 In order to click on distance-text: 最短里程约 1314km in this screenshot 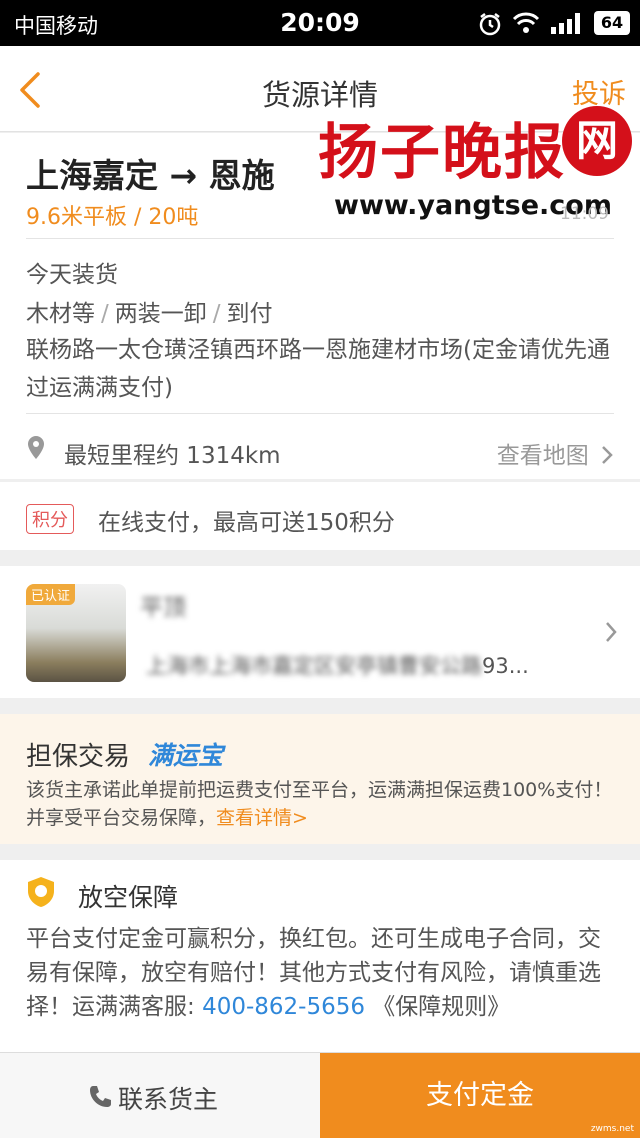, I will do `click(172, 456)`.